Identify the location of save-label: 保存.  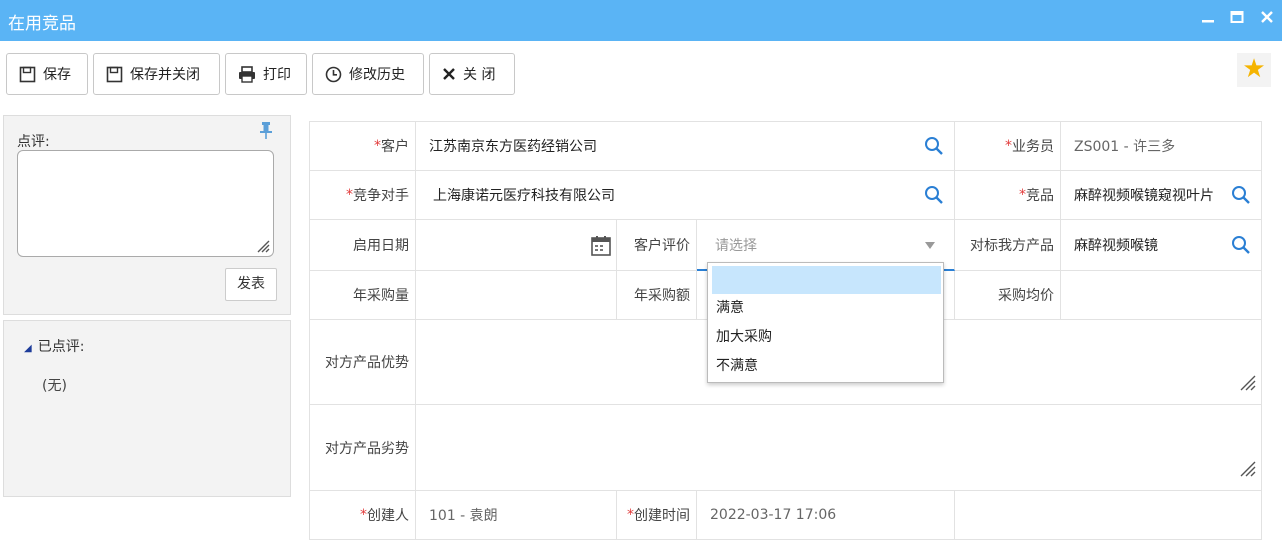
(57, 75).